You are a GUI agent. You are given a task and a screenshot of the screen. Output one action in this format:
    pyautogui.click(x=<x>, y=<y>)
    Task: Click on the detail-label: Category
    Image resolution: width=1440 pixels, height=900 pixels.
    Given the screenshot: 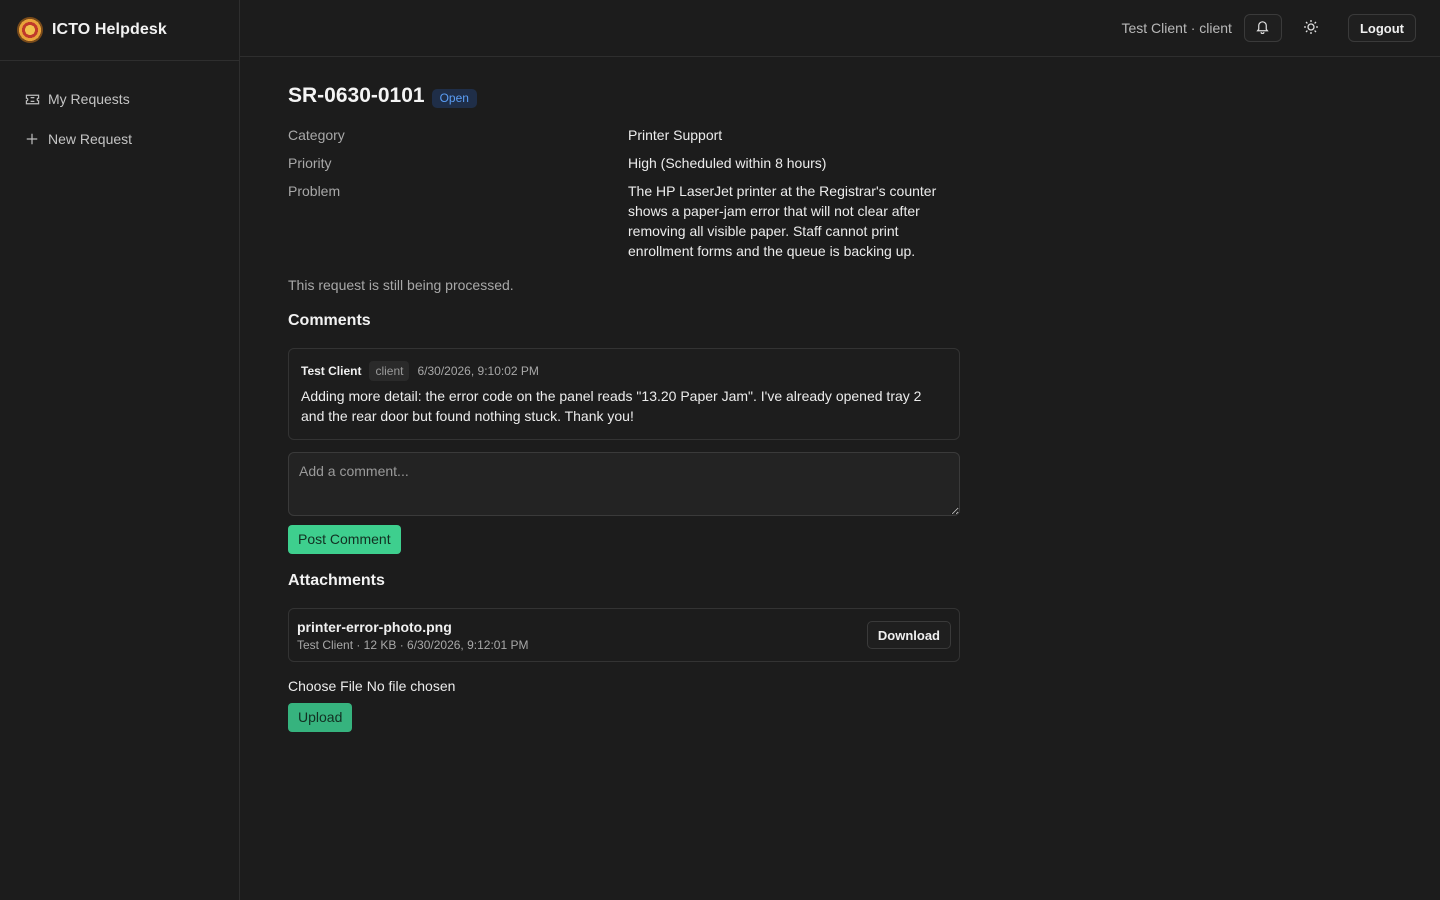 What is the action you would take?
    pyautogui.click(x=316, y=135)
    